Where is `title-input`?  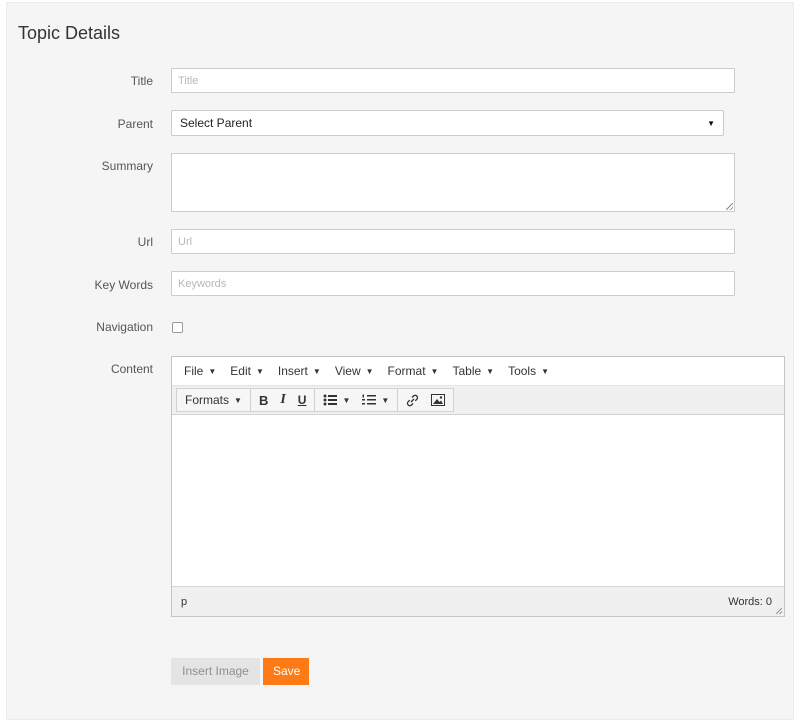 title-input is located at coordinates (453, 80).